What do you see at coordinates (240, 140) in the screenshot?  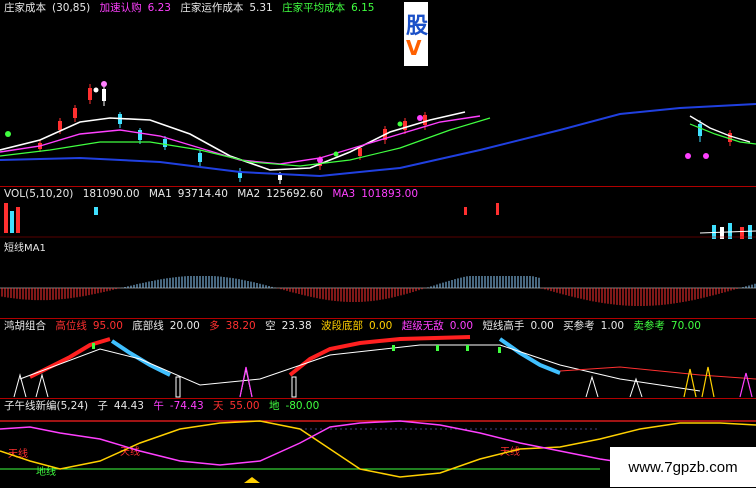 I see `ma-magenta-line` at bounding box center [240, 140].